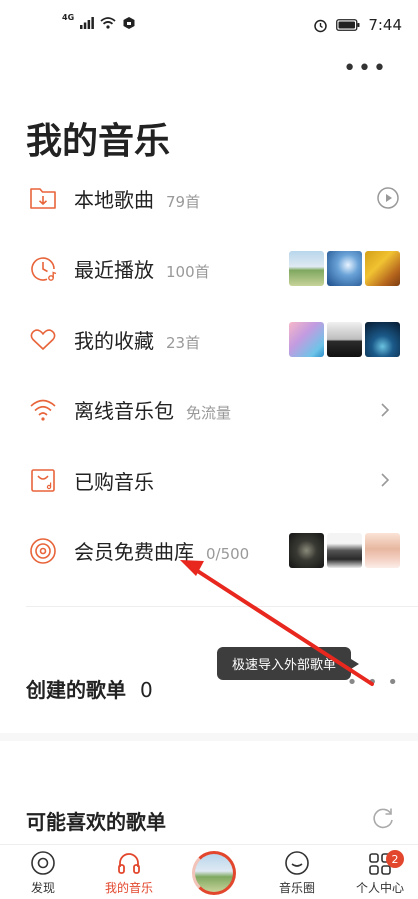 The height and width of the screenshot is (899, 418). What do you see at coordinates (76, 690) in the screenshot?
I see `section-title: 创建的歌单` at bounding box center [76, 690].